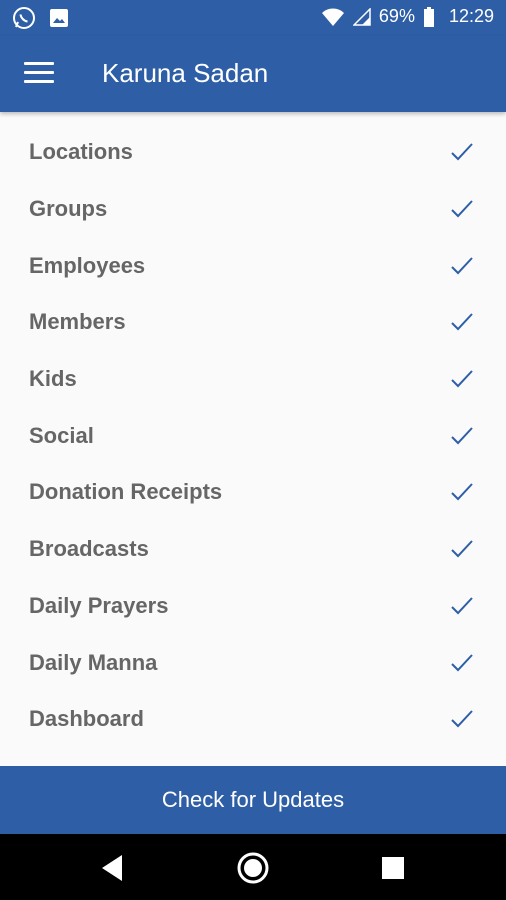  I want to click on list-item-broadcasts: Broadcasts, so click(253, 549).